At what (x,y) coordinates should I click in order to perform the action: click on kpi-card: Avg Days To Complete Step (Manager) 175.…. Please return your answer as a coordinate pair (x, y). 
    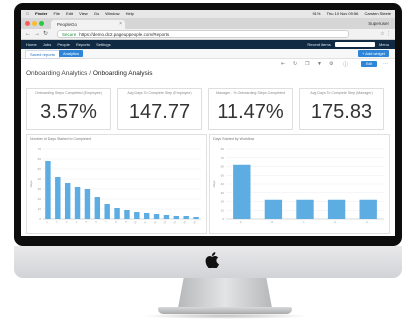
    Looking at the image, I should click on (341, 109).